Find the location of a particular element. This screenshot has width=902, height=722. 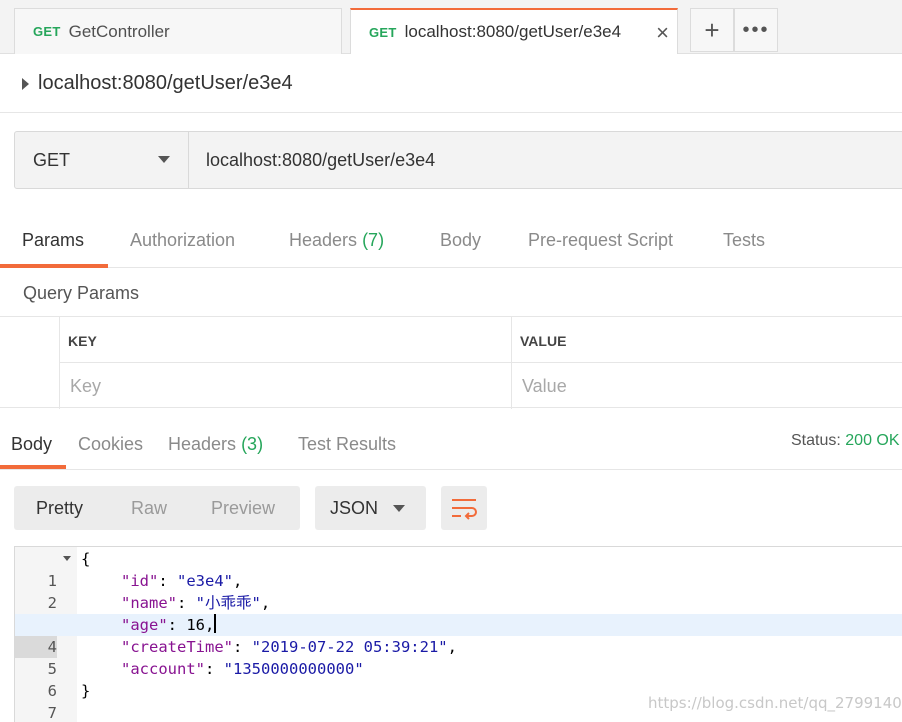

json-string: "e3e4" is located at coordinates (205, 581).